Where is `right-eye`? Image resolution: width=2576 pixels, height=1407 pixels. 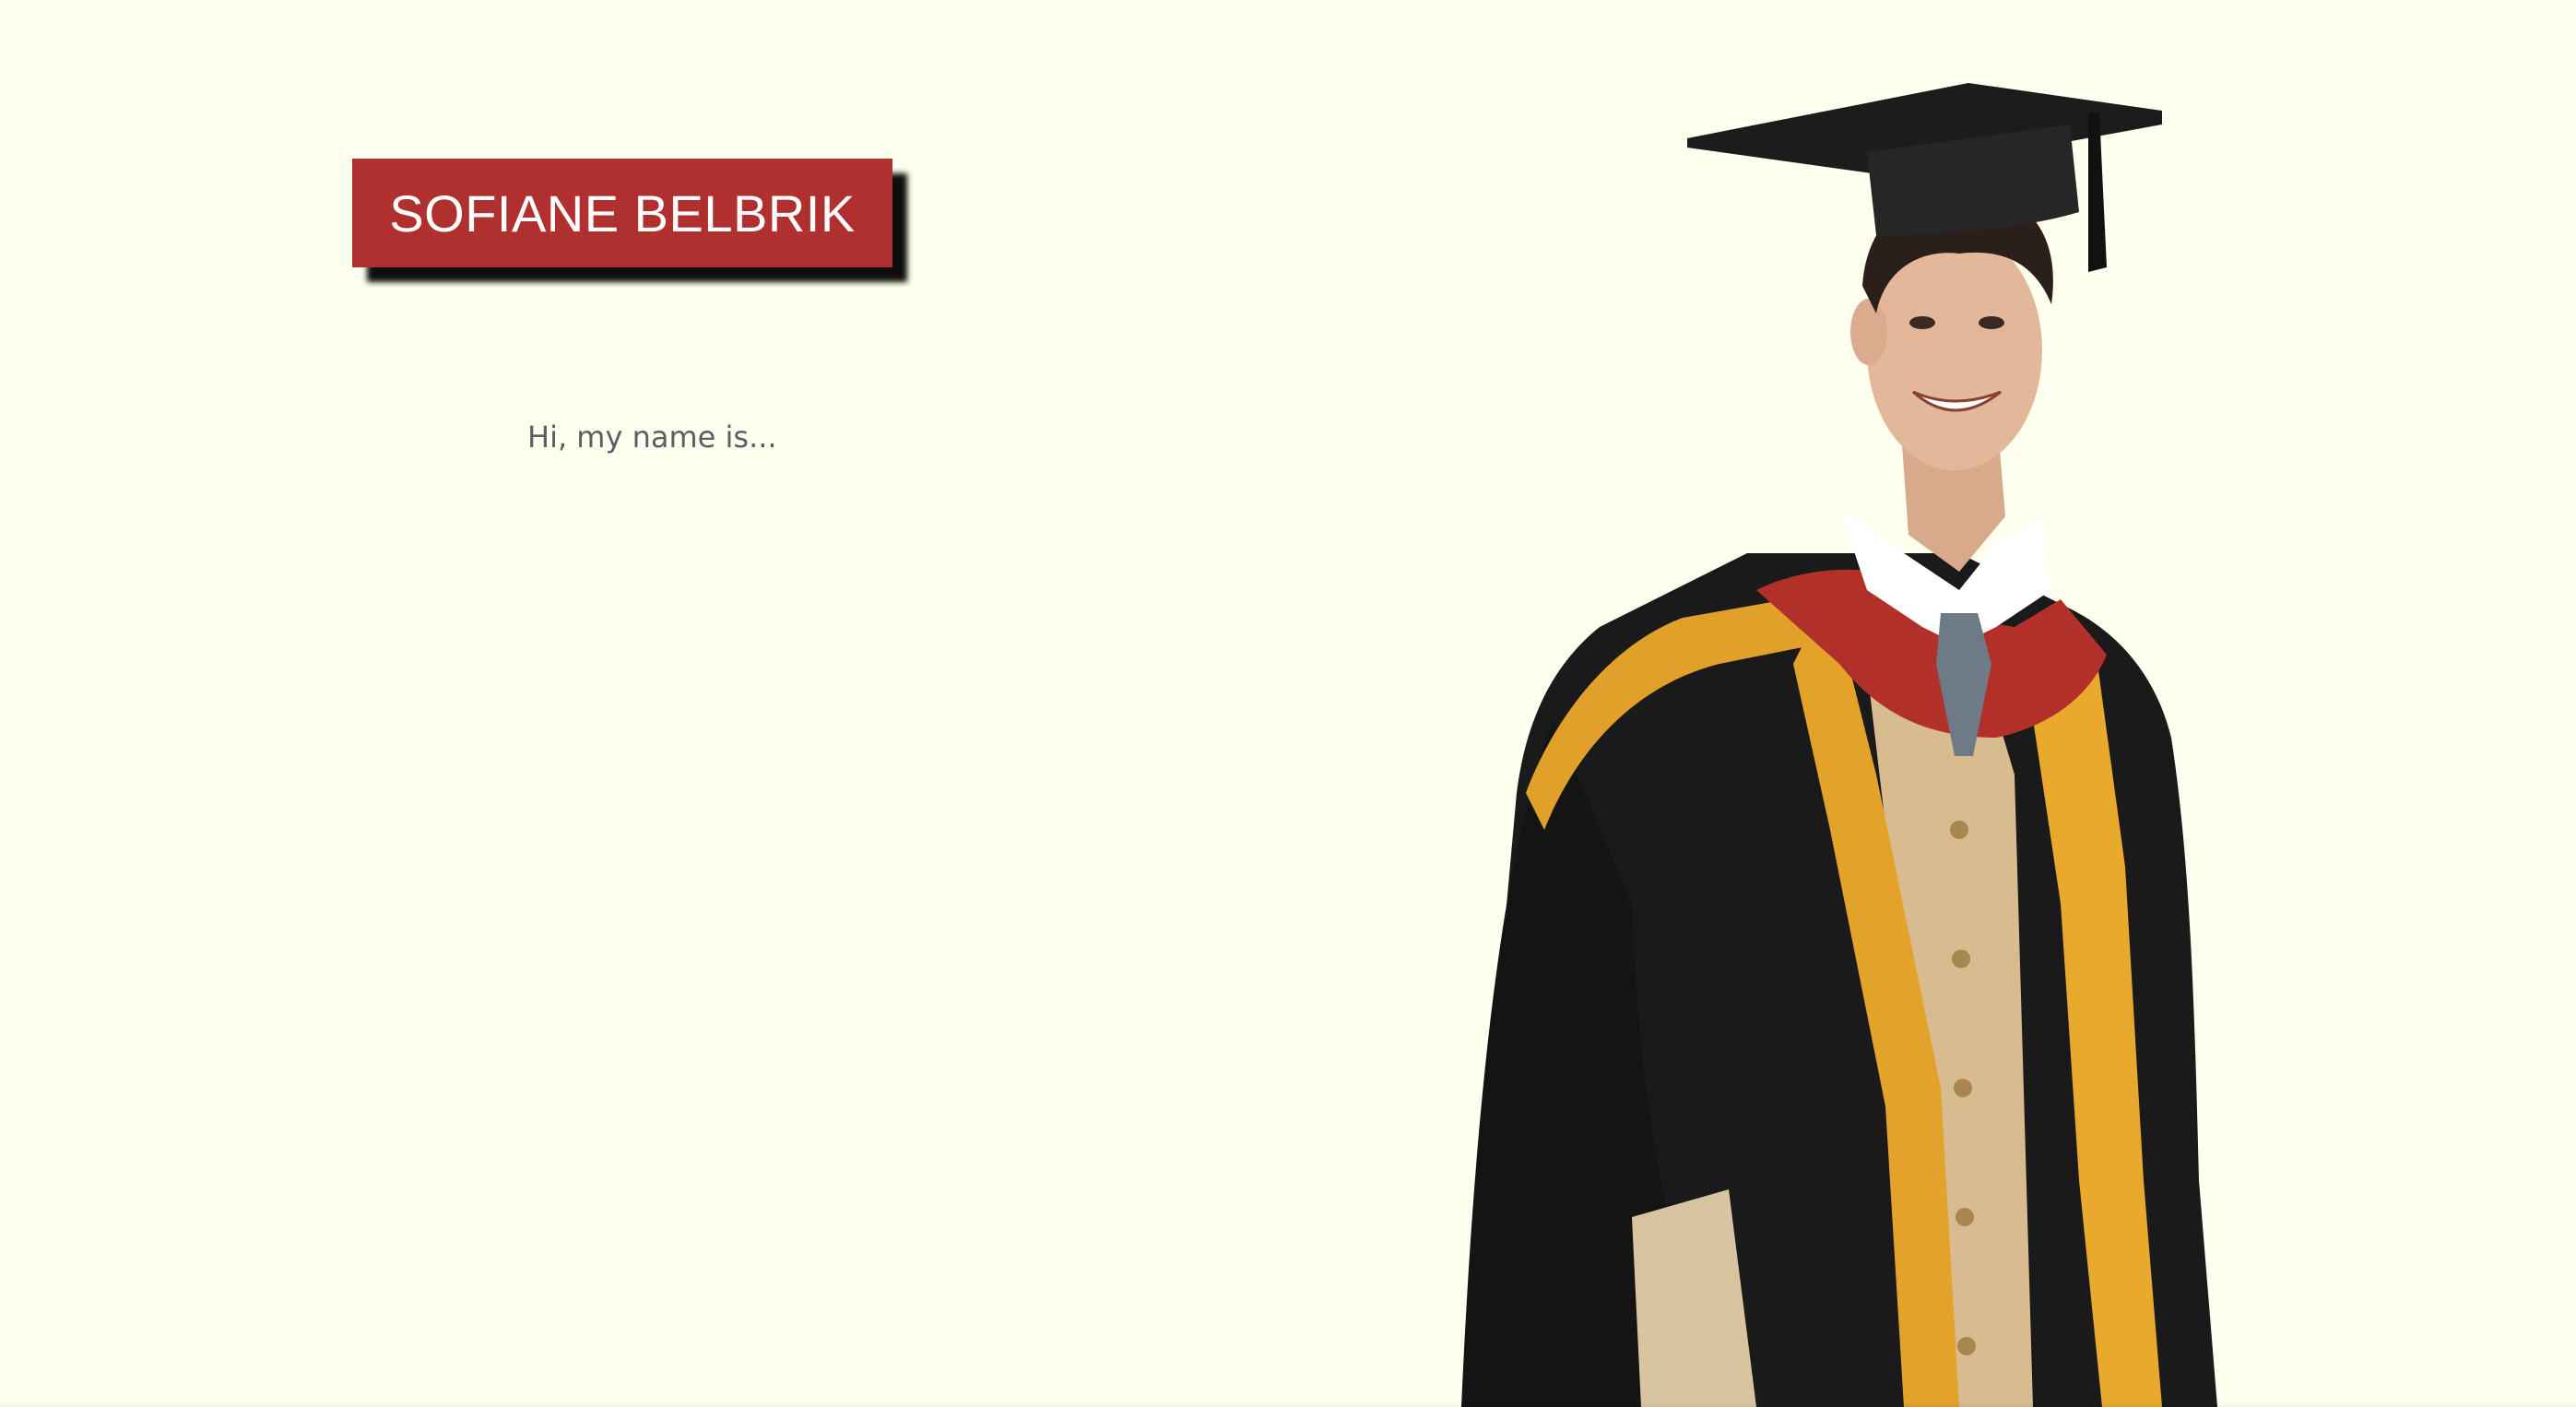 right-eye is located at coordinates (1991, 322).